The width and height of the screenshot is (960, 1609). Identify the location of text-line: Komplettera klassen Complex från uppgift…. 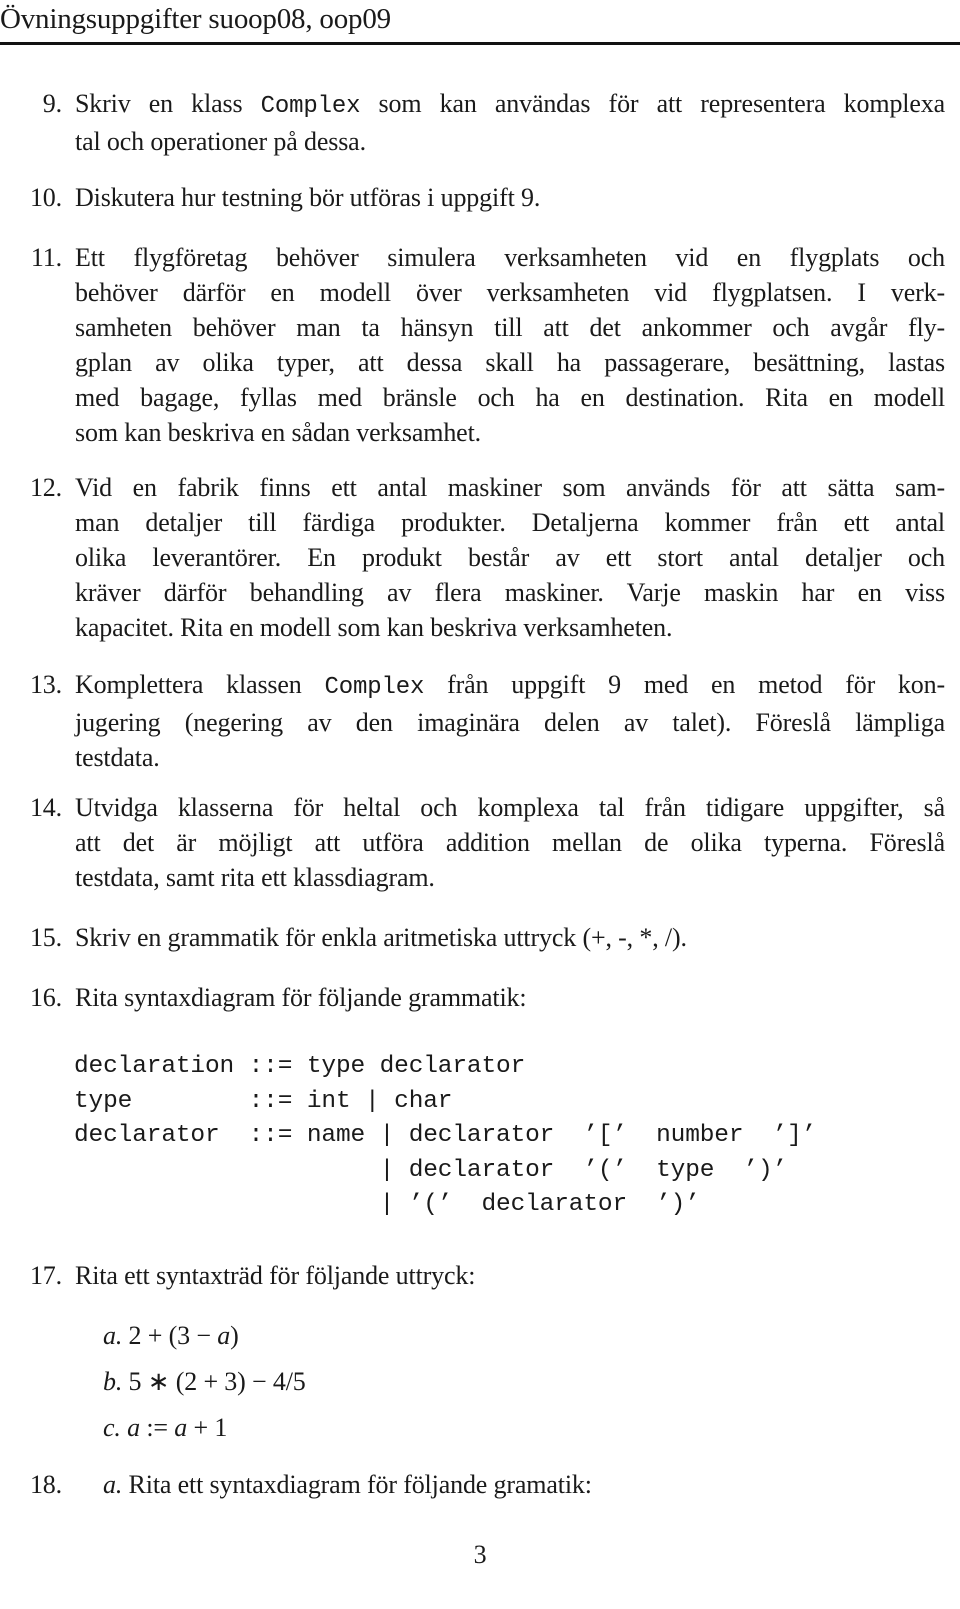
(510, 685).